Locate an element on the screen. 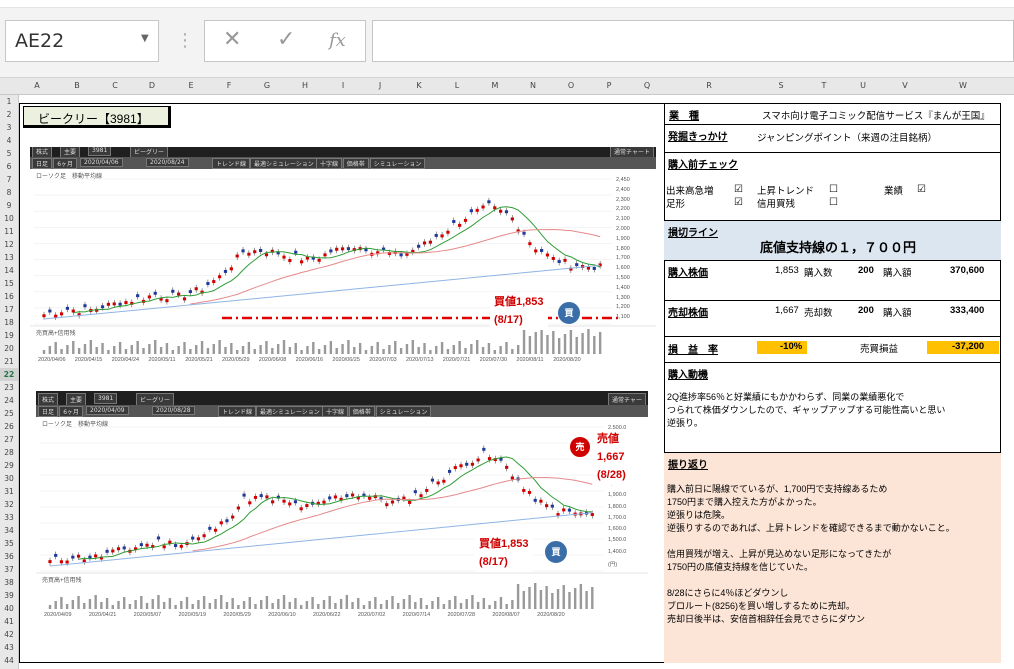  formula-input is located at coordinates (693, 41).